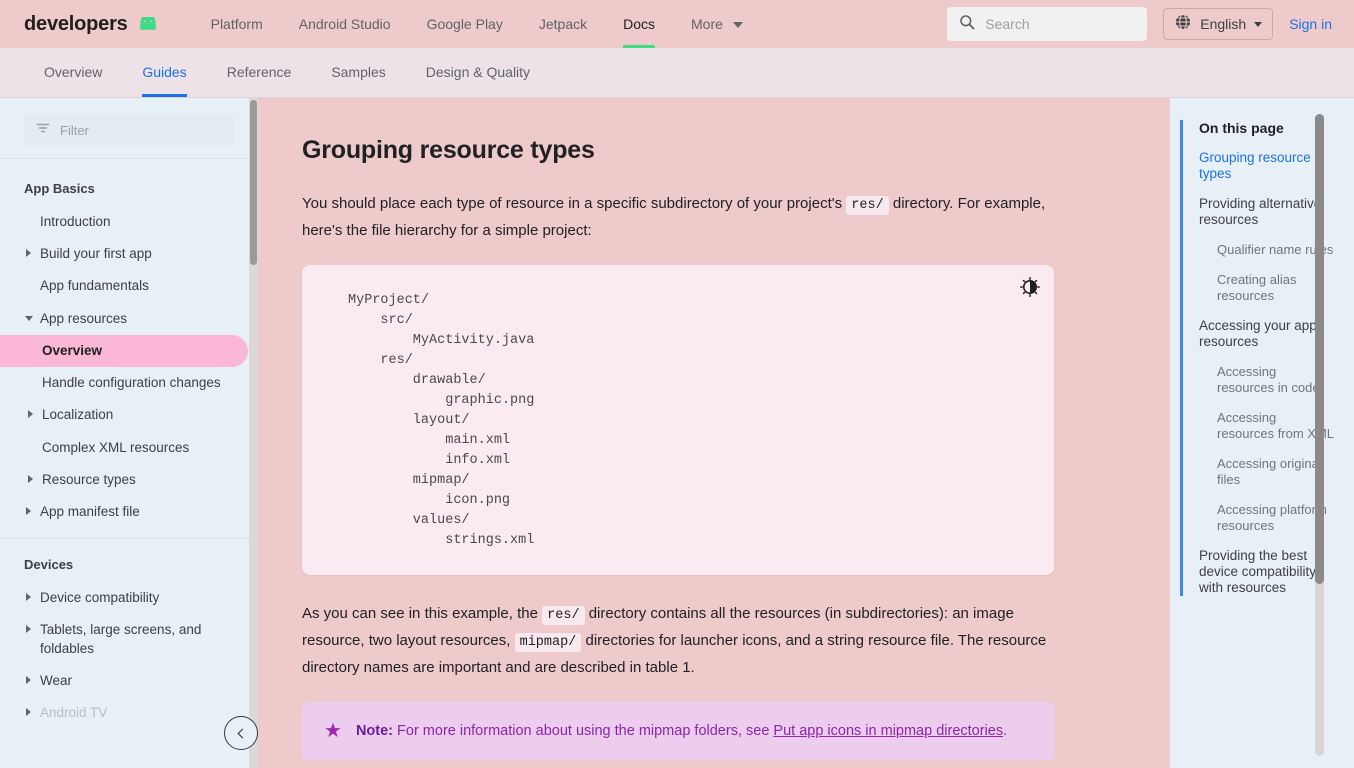 The width and height of the screenshot is (1354, 768). What do you see at coordinates (333, 731) in the screenshot?
I see `star-icon: ★` at bounding box center [333, 731].